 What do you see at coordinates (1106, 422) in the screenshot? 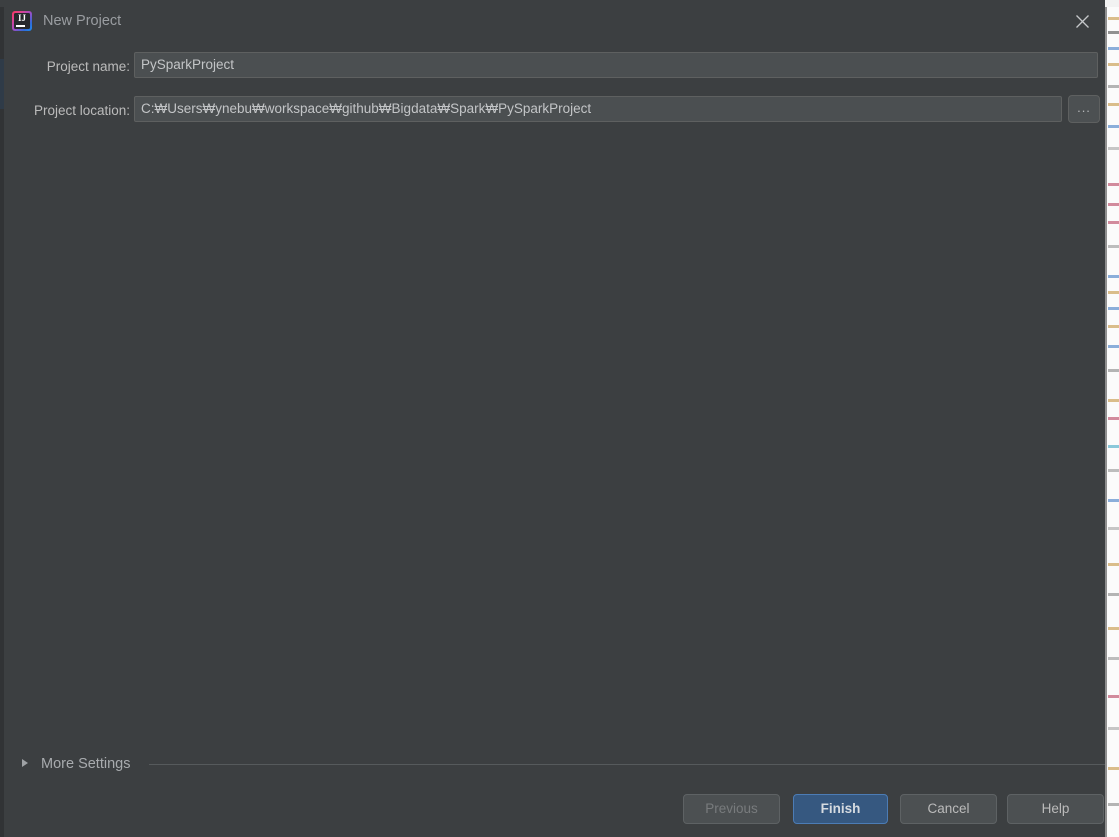
I see `background-window-right-edge` at bounding box center [1106, 422].